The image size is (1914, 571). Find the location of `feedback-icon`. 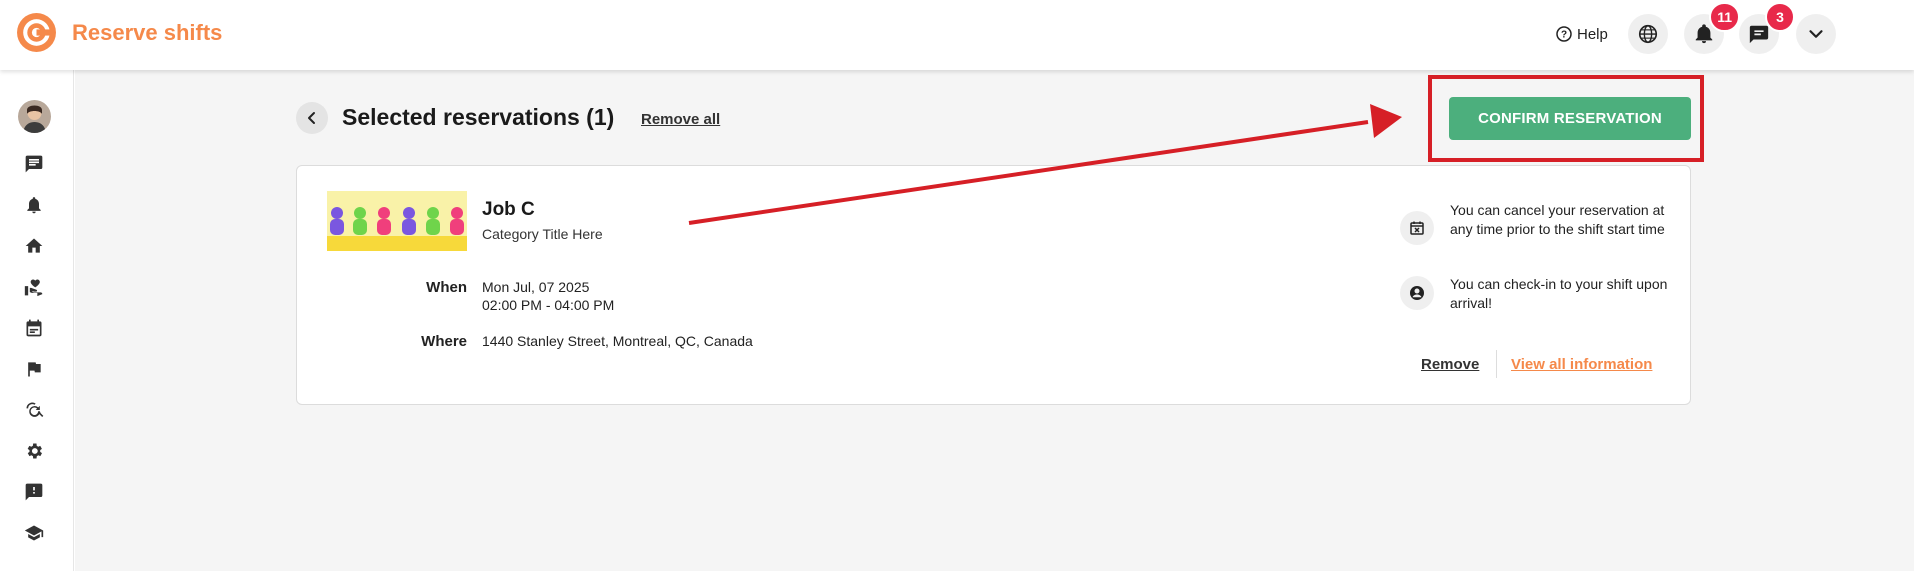

feedback-icon is located at coordinates (34, 492).